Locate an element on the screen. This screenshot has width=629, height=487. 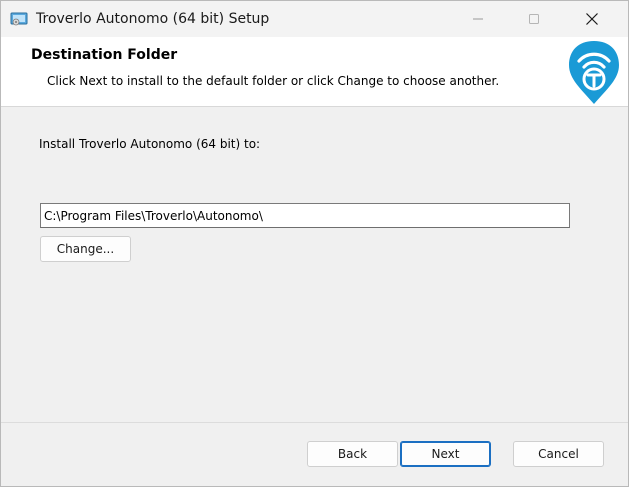
maximize-icon is located at coordinates (534, 19).